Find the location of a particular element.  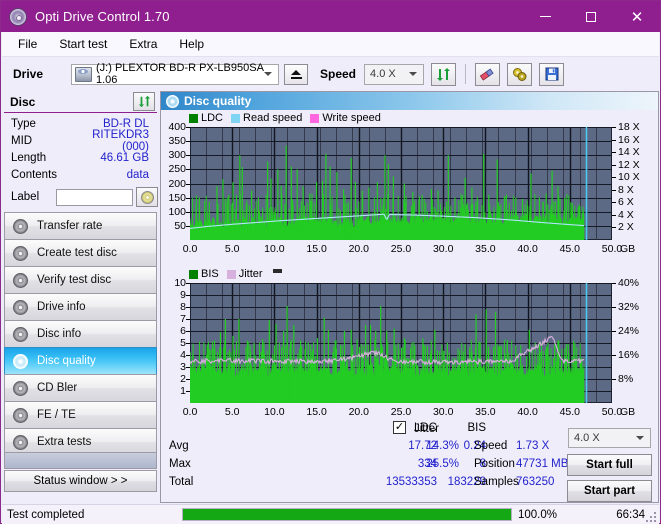

disc-contents-value: data is located at coordinates (137, 174).